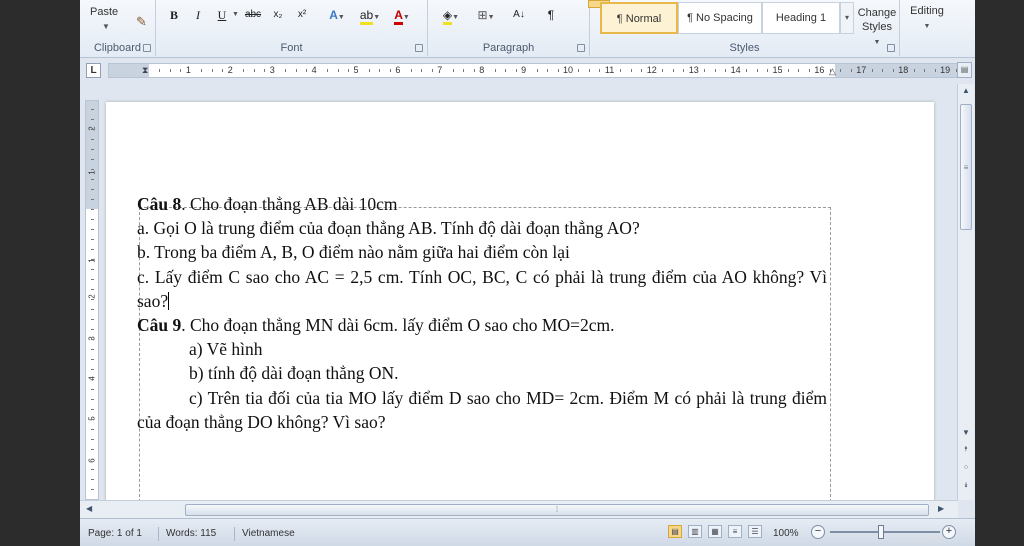 The height and width of the screenshot is (546, 1024). Describe the element at coordinates (222, 15) in the screenshot. I see `underline-button: U` at that location.